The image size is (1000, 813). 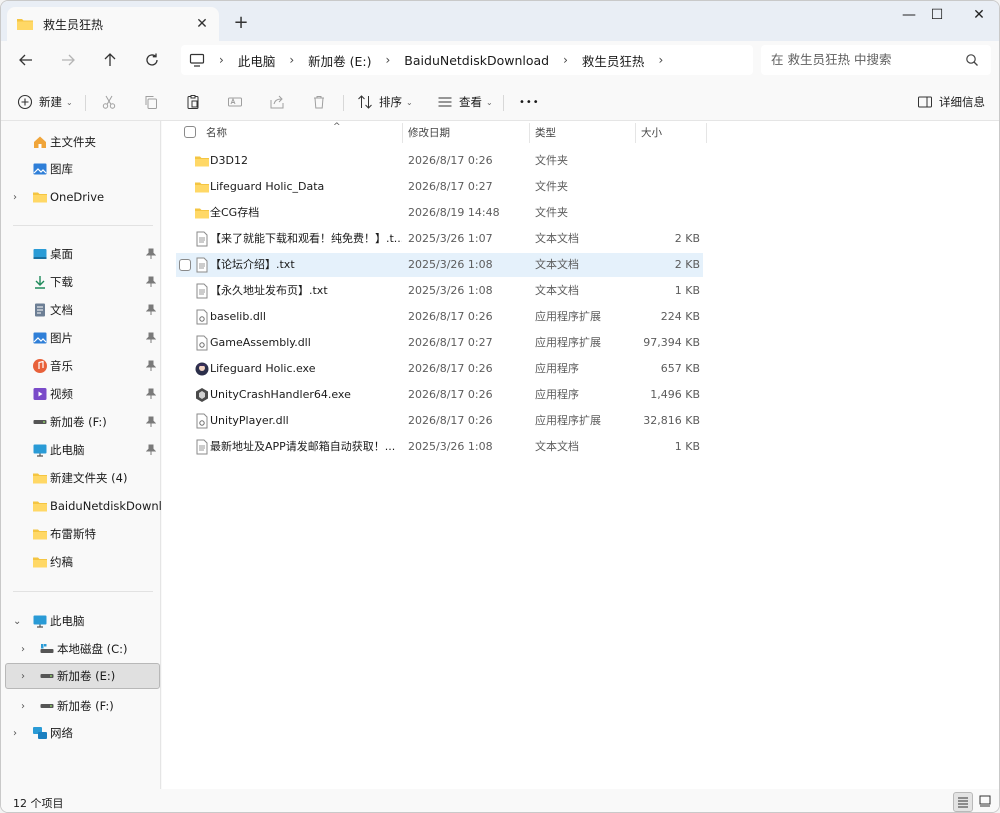 I want to click on sidebar-item-this-pc-tree: ⌄ 此电脑, so click(x=81, y=621).